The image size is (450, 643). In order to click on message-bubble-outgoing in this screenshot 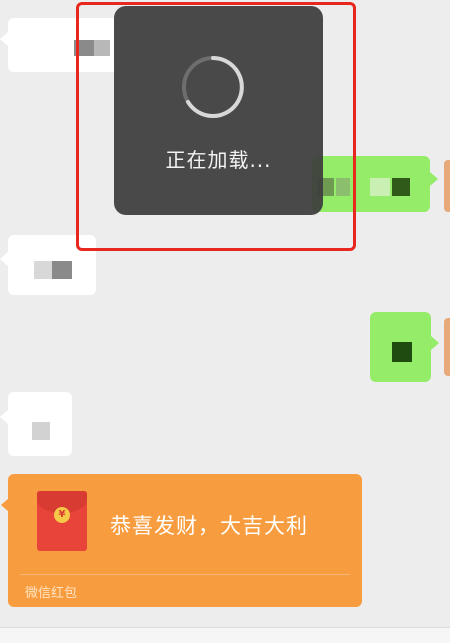, I will do `click(400, 347)`.